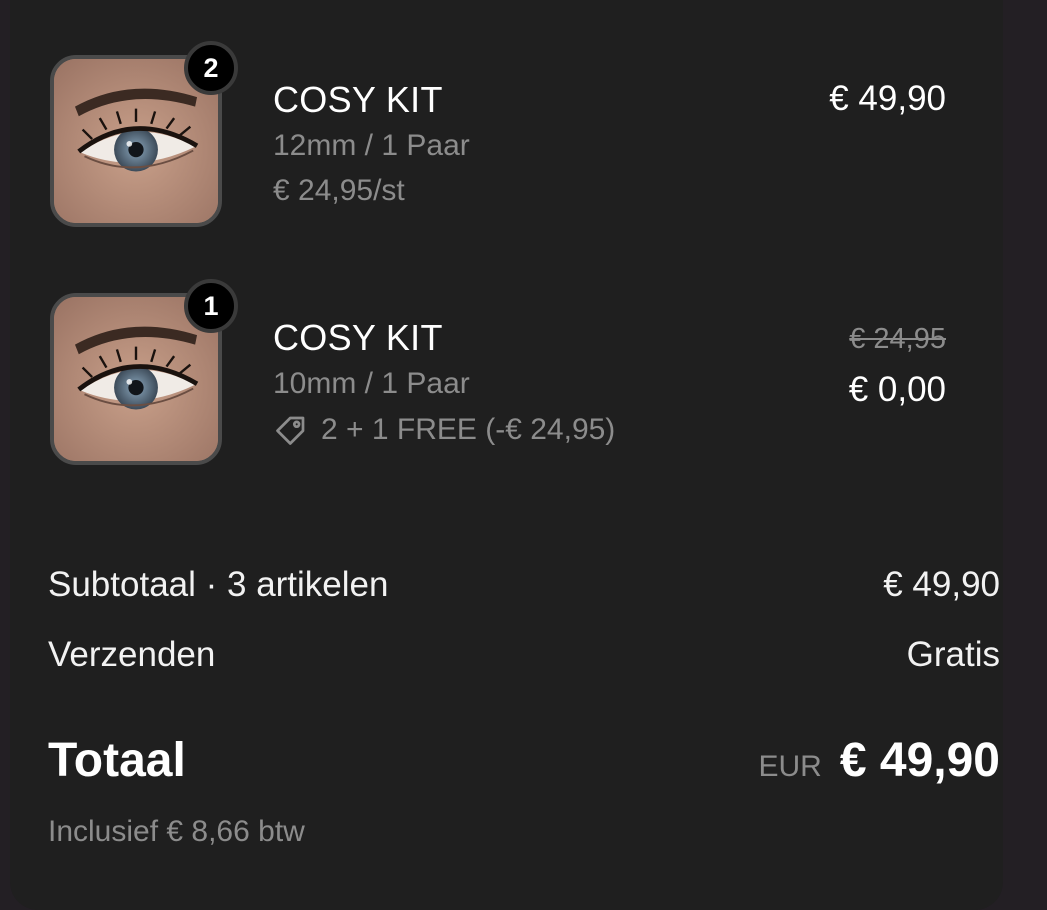 This screenshot has height=910, width=1047. Describe the element at coordinates (468, 429) in the screenshot. I see `promo-label: 2 + 1 FREE (-€ 24,95)` at that location.